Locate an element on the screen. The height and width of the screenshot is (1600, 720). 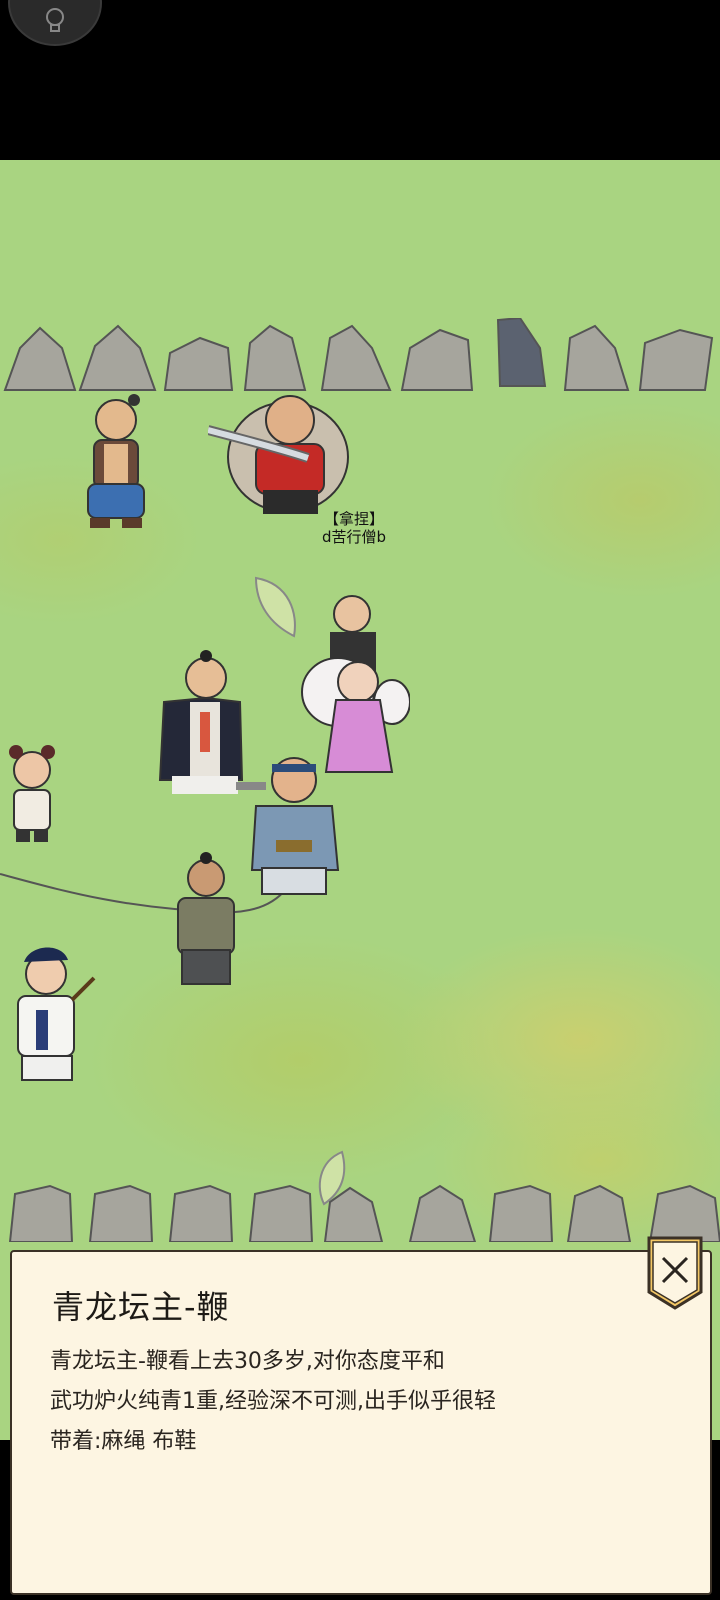
npc-burly-fighter is located at coordinates (291, 830).